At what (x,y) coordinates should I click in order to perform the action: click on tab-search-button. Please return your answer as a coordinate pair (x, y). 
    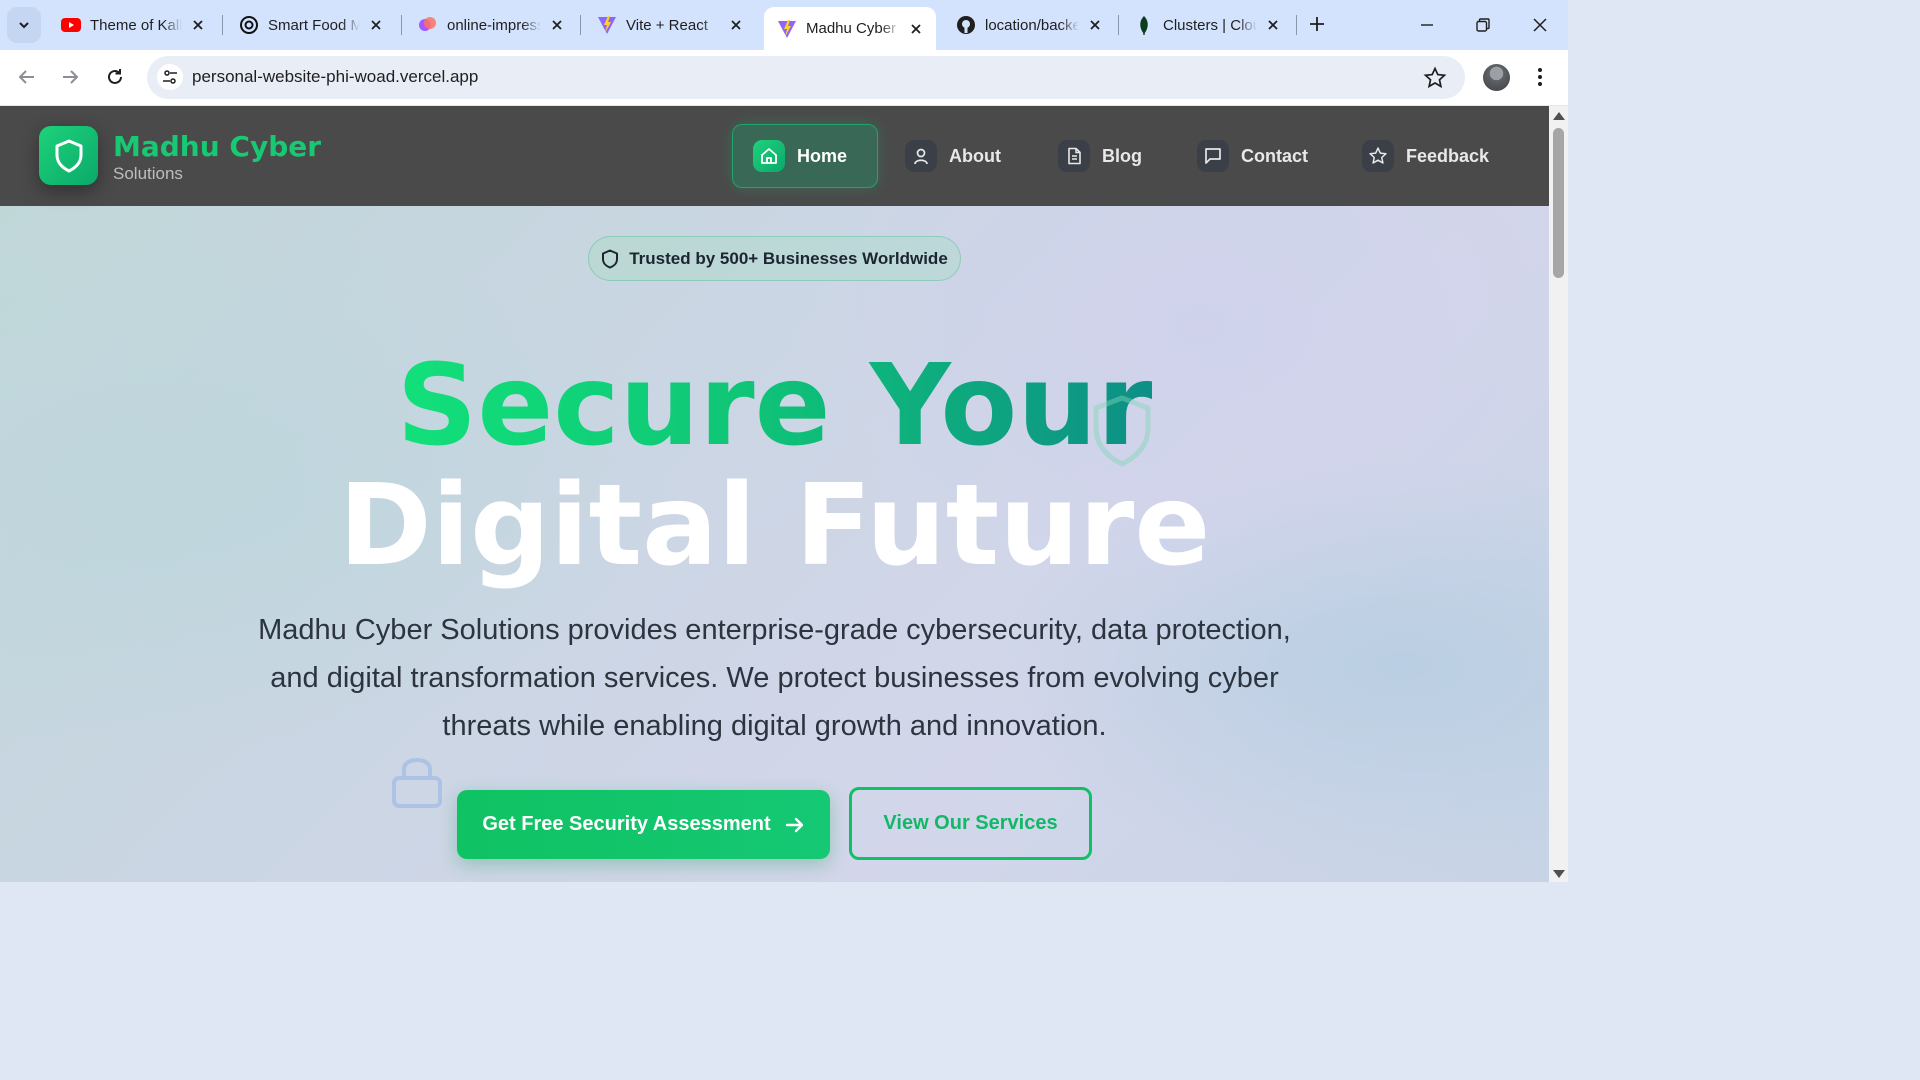
    Looking at the image, I should click on (24, 25).